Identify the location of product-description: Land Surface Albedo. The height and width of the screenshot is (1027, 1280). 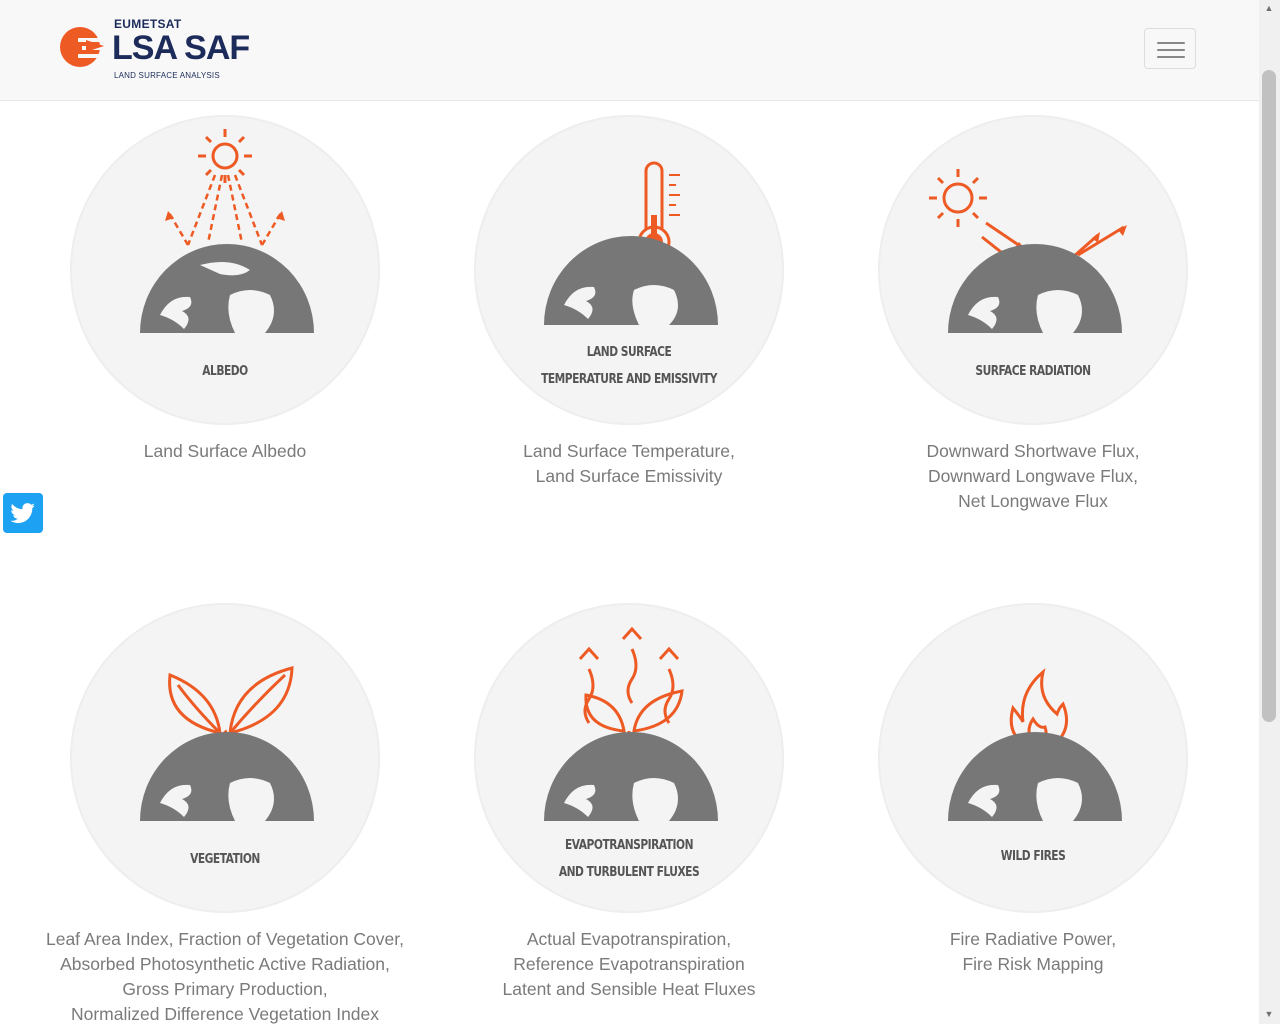
(225, 451).